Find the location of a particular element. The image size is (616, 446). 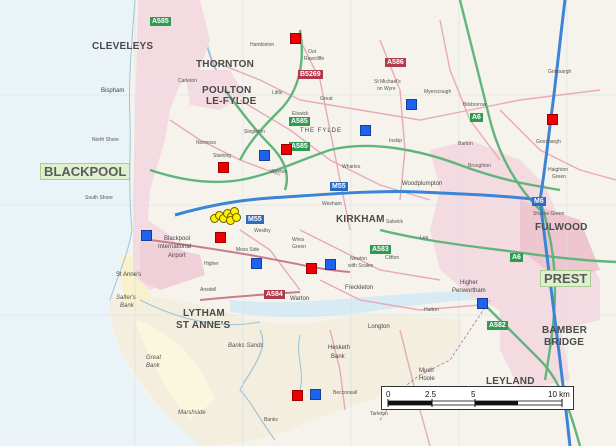

place-label: South Shore is located at coordinates (99, 198).